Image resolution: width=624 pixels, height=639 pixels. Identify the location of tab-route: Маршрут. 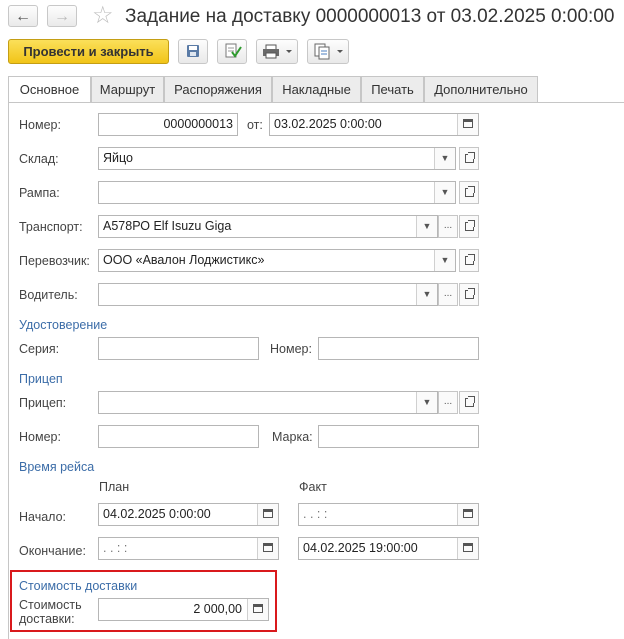
(127, 89).